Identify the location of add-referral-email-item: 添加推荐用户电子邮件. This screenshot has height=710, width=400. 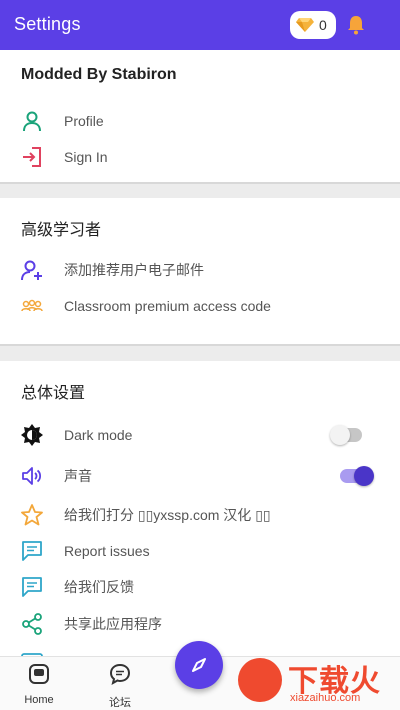
(200, 270).